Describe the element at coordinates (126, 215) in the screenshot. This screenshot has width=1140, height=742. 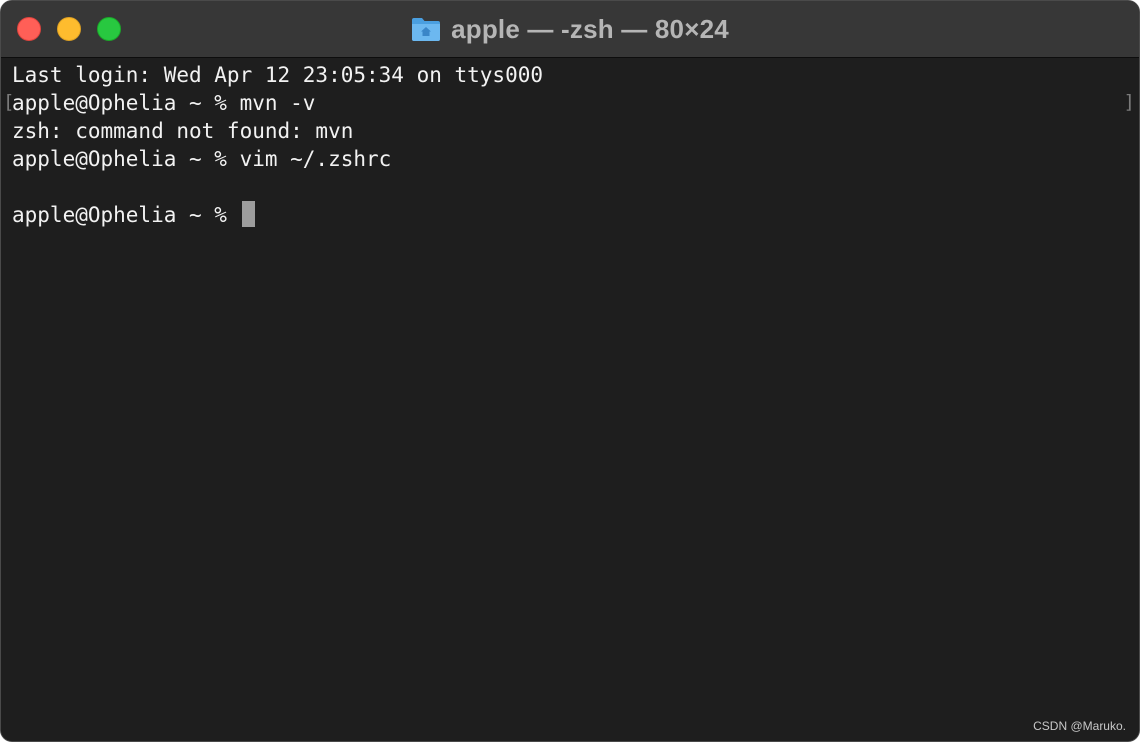
I see `prompt-text: apple@Ophelia ~ %` at that location.